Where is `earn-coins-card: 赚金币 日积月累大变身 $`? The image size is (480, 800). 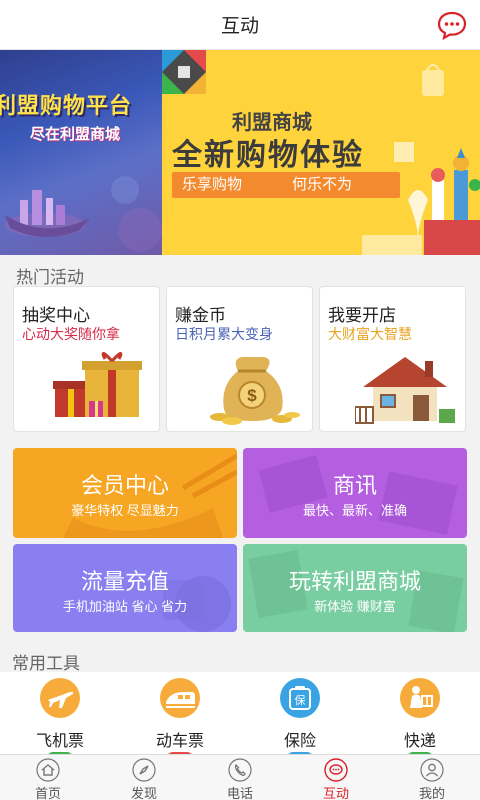 earn-coins-card: 赚金币 日积月累大变身 $ is located at coordinates (239, 359).